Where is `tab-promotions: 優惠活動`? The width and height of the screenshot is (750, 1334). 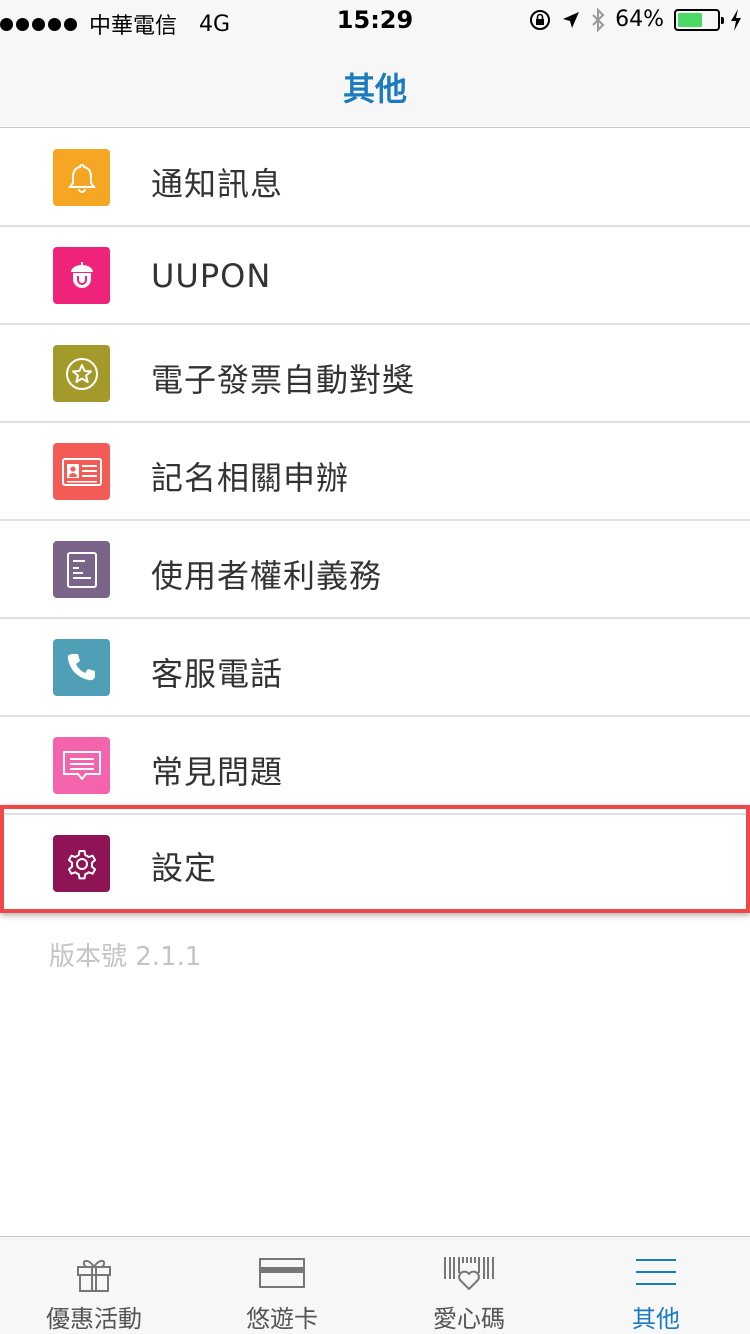
tab-promotions: 優惠活動 is located at coordinates (94, 1285).